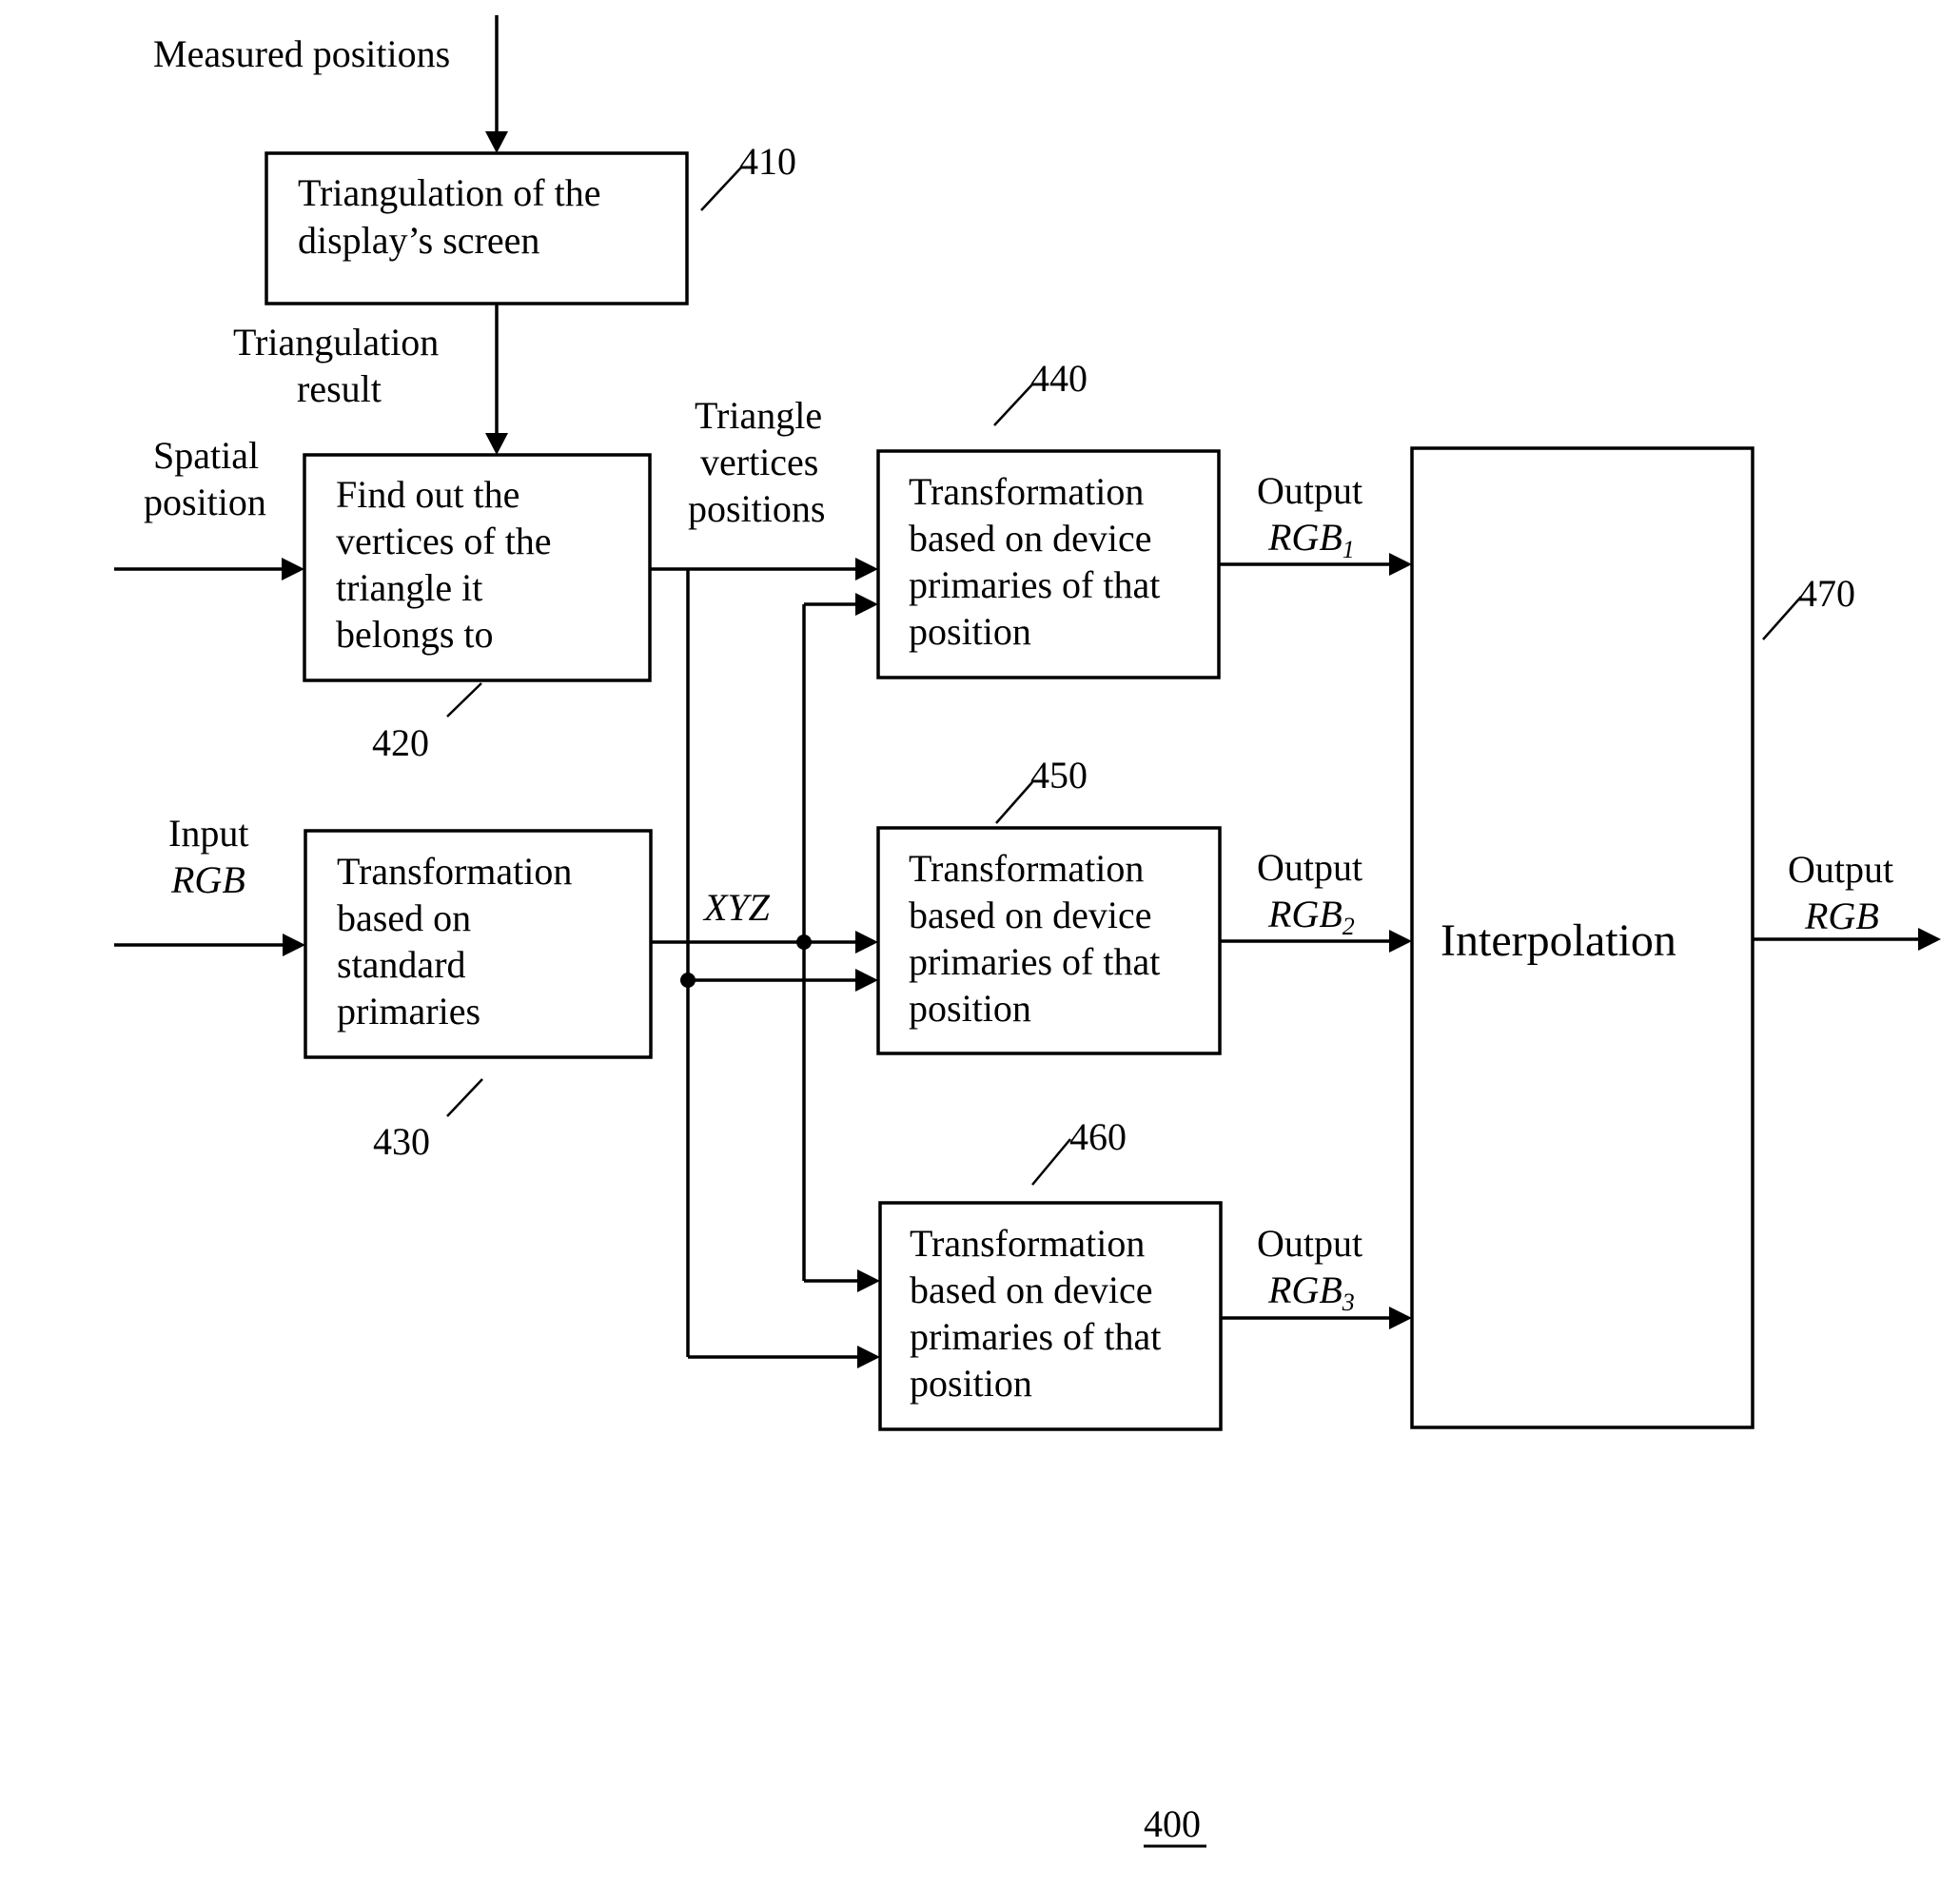  Describe the element at coordinates (427, 495) in the screenshot. I see `block-420-line-1: Find out the` at that location.